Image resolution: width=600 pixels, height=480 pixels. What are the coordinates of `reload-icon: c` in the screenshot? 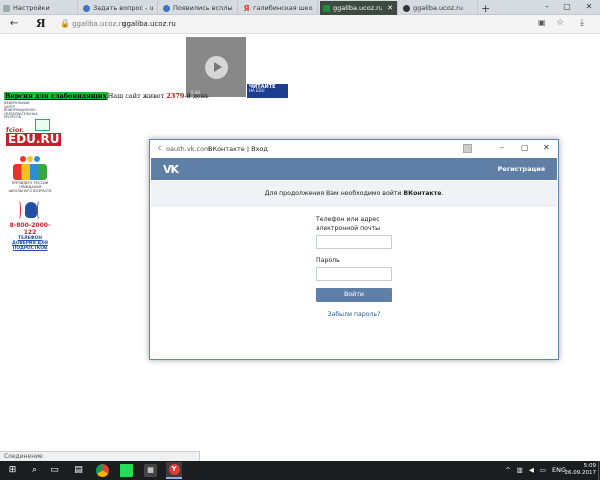 It's located at (160, 148).